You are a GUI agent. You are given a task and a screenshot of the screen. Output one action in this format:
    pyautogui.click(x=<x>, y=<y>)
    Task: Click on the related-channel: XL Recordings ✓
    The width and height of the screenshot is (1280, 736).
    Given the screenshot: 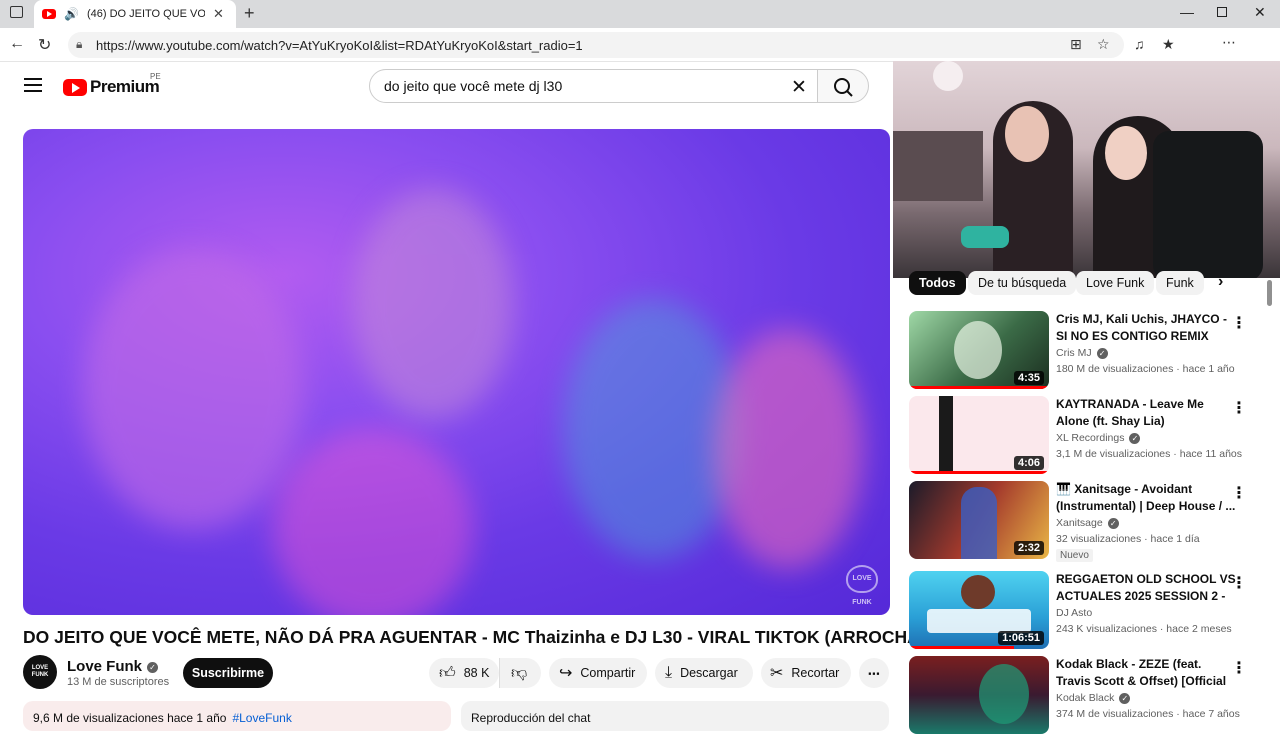 What is the action you would take?
    pyautogui.click(x=1098, y=438)
    